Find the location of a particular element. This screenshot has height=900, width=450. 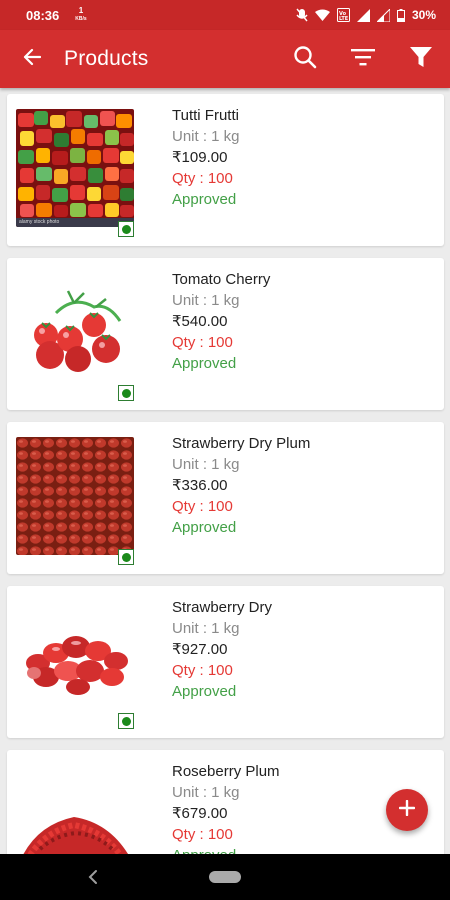

battery-percent: 30% is located at coordinates (423, 15).